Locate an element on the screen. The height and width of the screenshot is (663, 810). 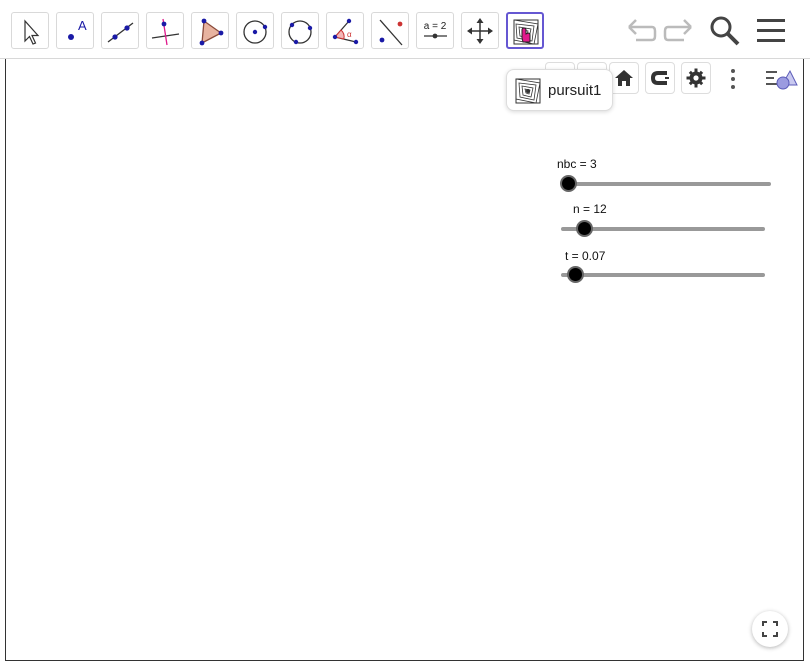
redo-icon is located at coordinates (677, 30).